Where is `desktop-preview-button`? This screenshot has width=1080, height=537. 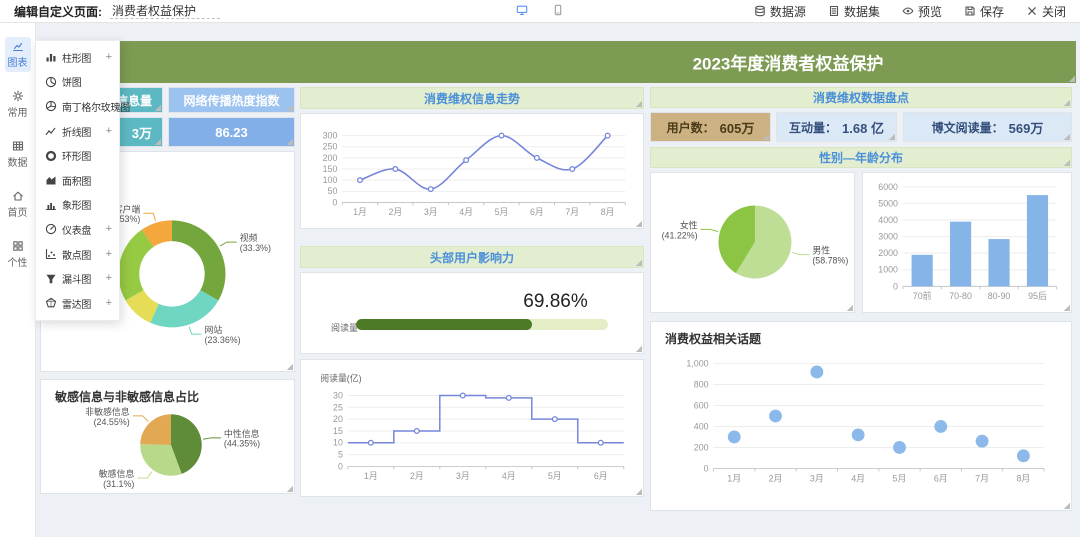
desktop-preview-button is located at coordinates (522, 11).